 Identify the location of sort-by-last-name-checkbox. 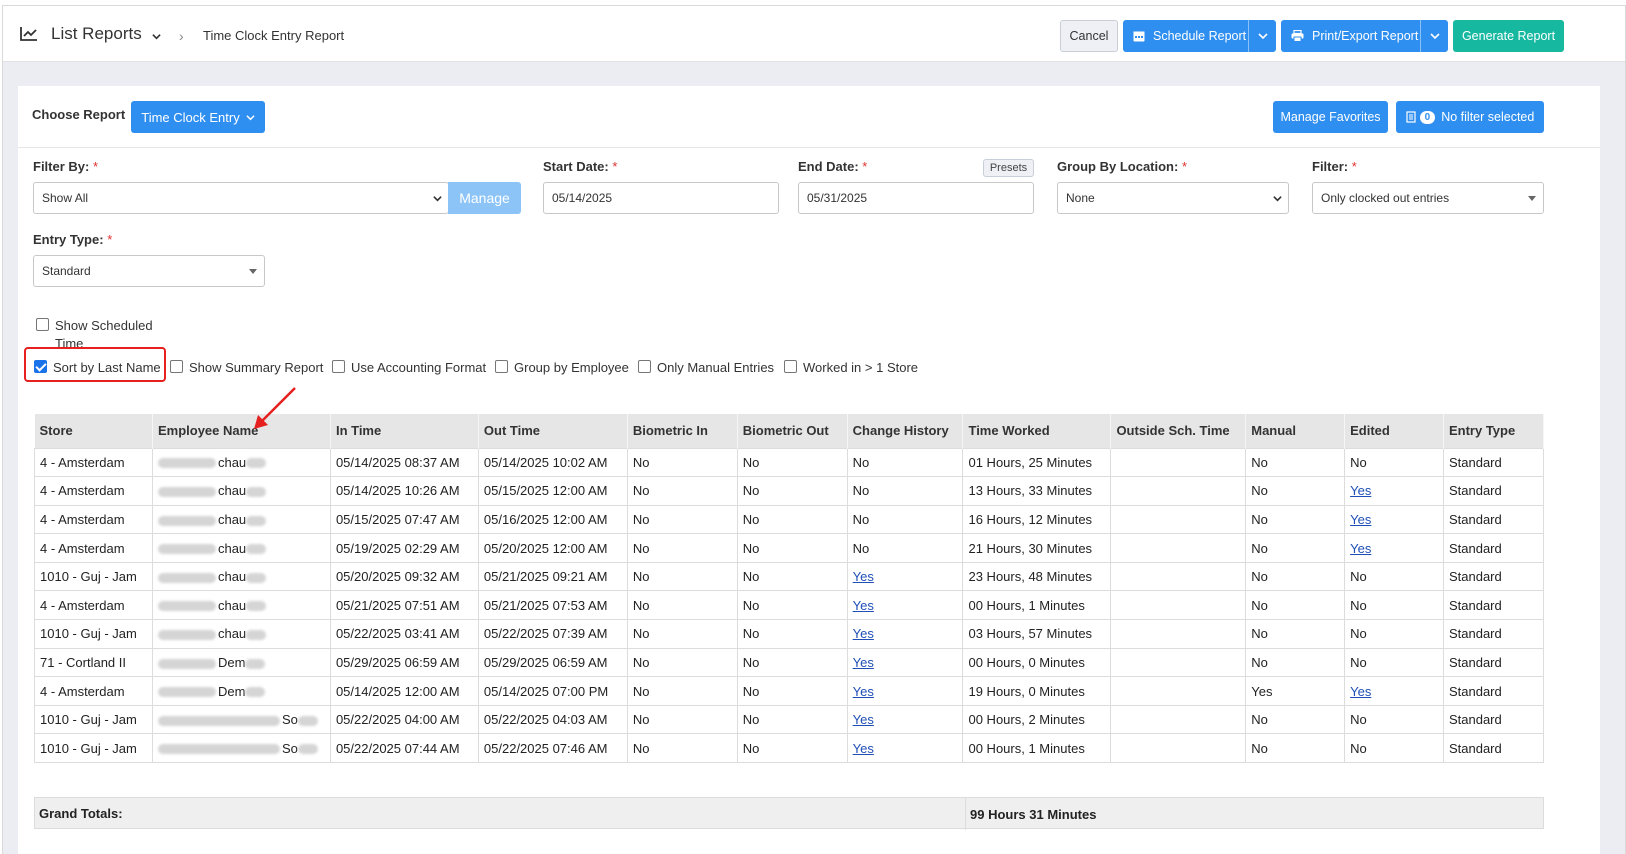
(40, 366).